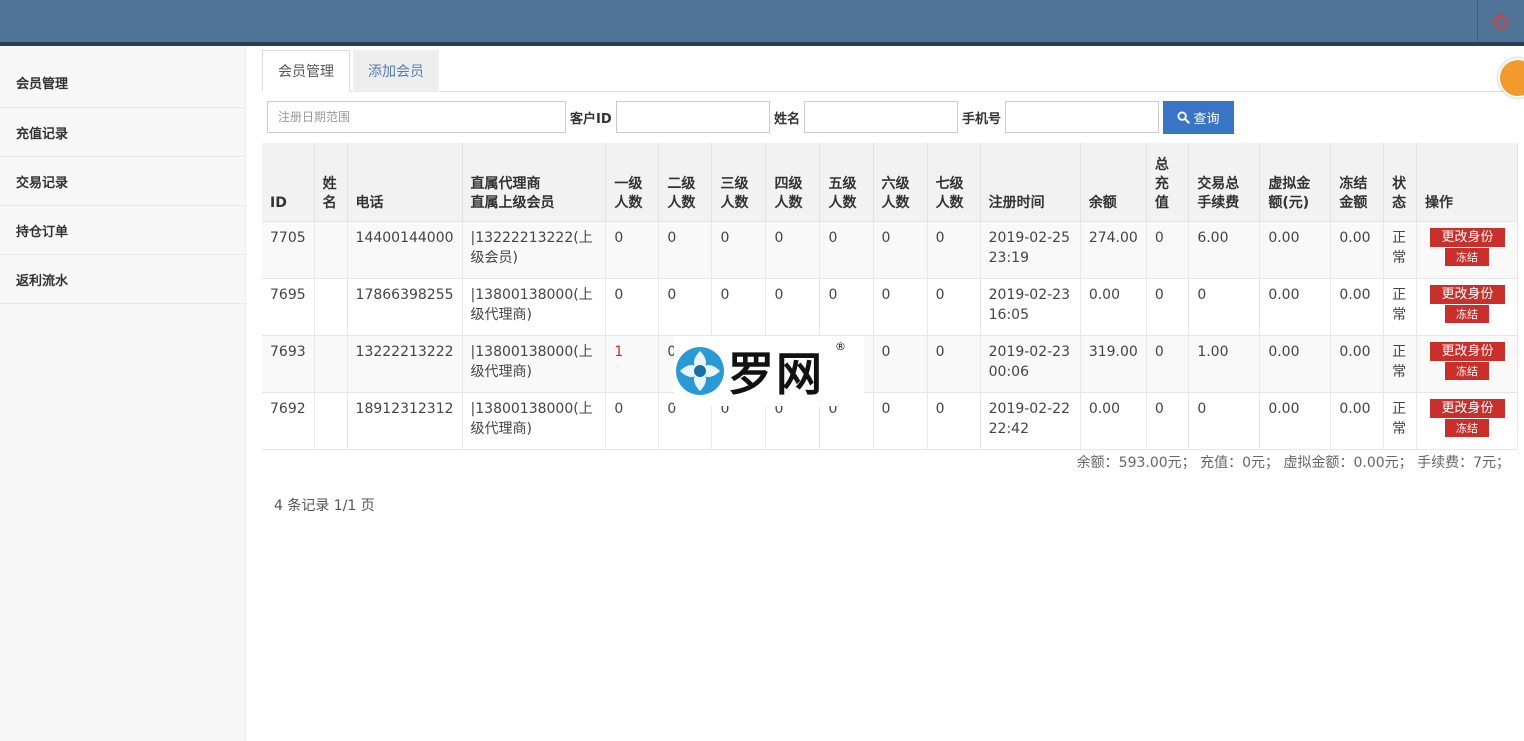  Describe the element at coordinates (1224, 420) in the screenshot. I see `cell-fee: 0` at that location.